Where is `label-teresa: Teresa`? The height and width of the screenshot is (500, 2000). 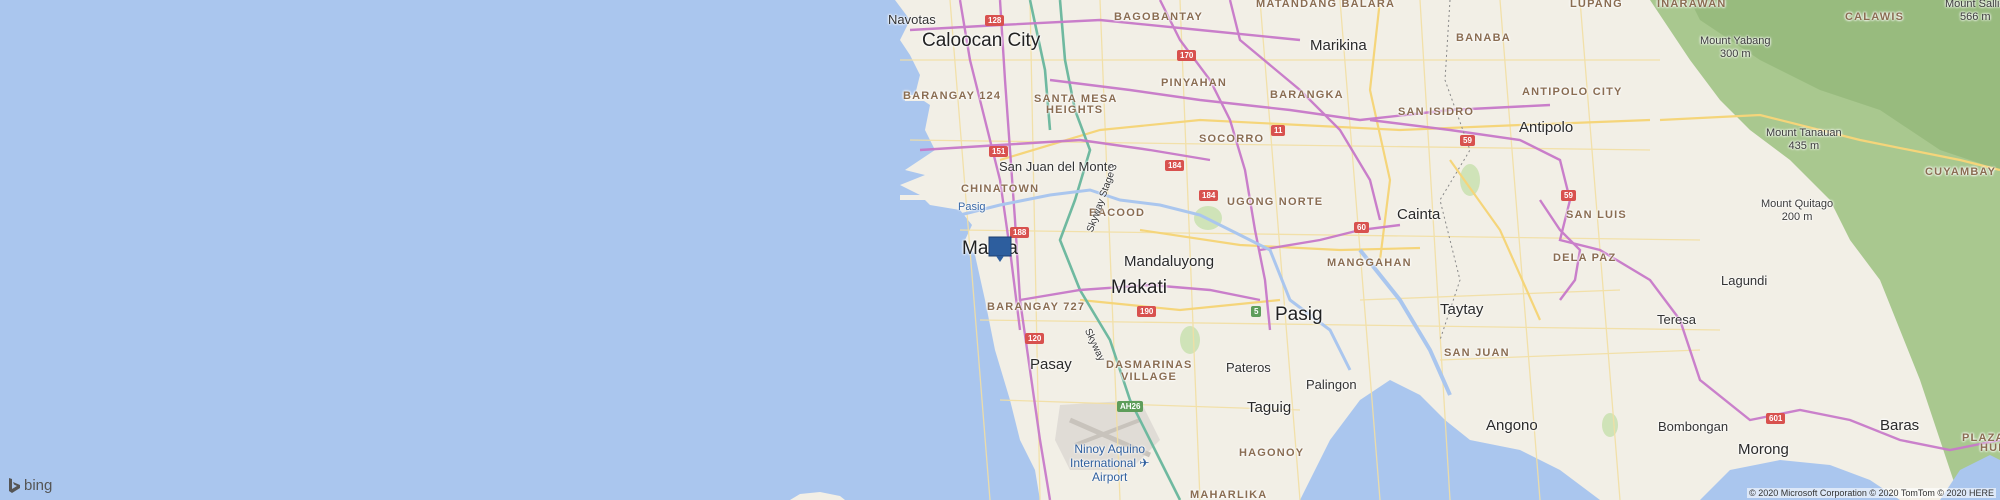 label-teresa: Teresa is located at coordinates (1677, 319).